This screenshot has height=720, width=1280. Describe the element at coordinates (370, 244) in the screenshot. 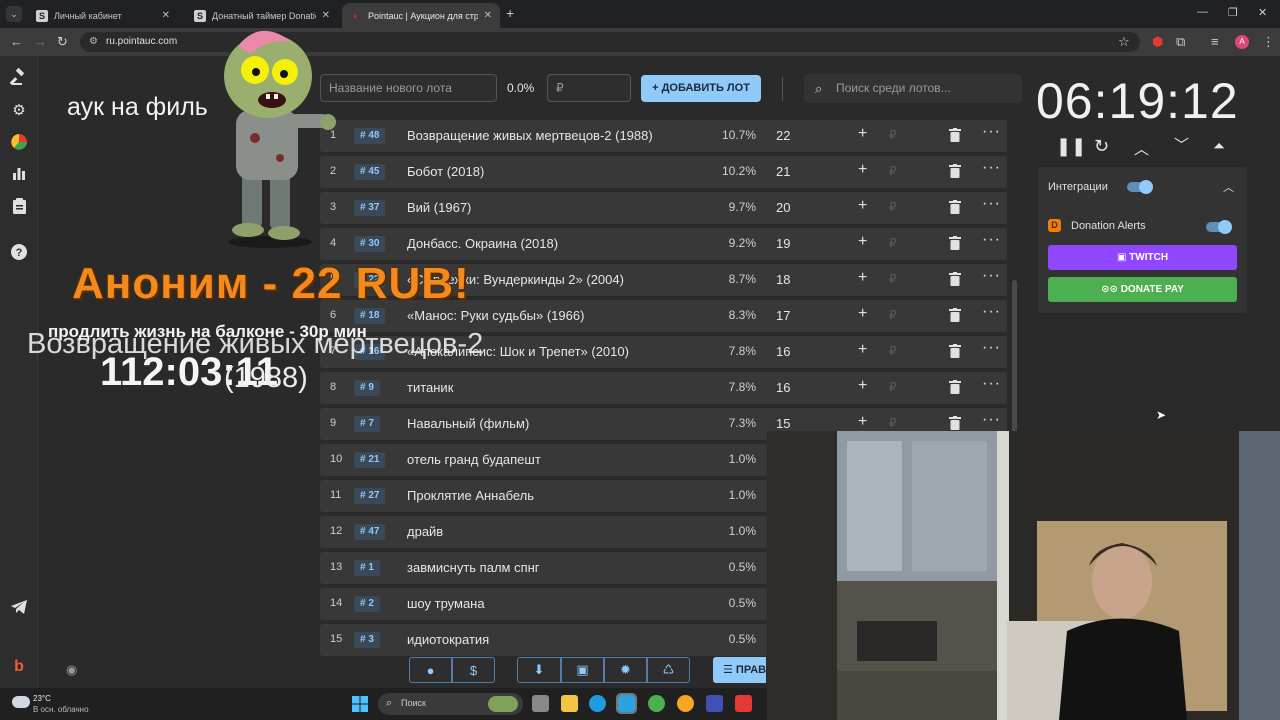

I see `lot-id-badge: # 30` at that location.